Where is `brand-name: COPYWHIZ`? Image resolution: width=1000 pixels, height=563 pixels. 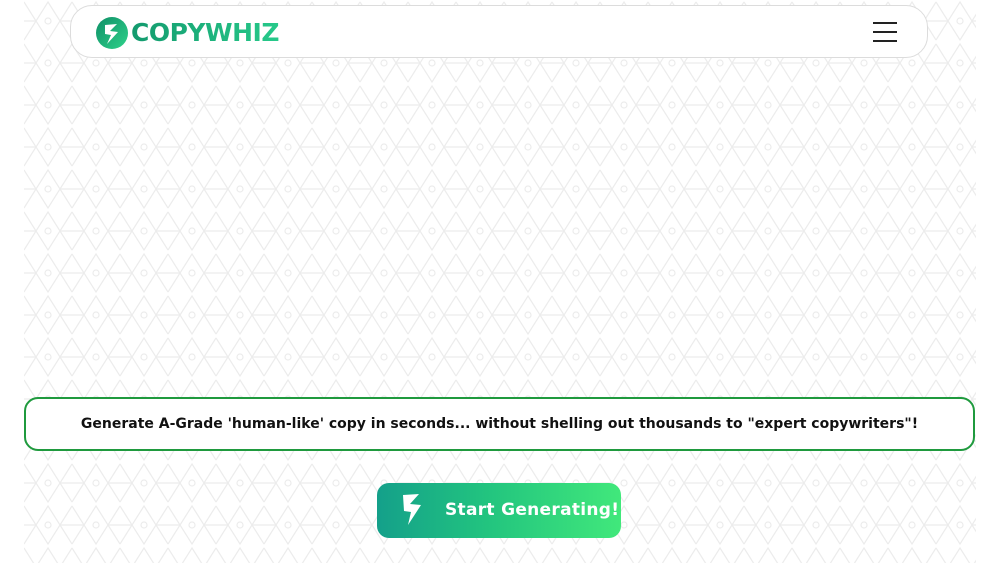
brand-name: COPYWHIZ is located at coordinates (205, 33).